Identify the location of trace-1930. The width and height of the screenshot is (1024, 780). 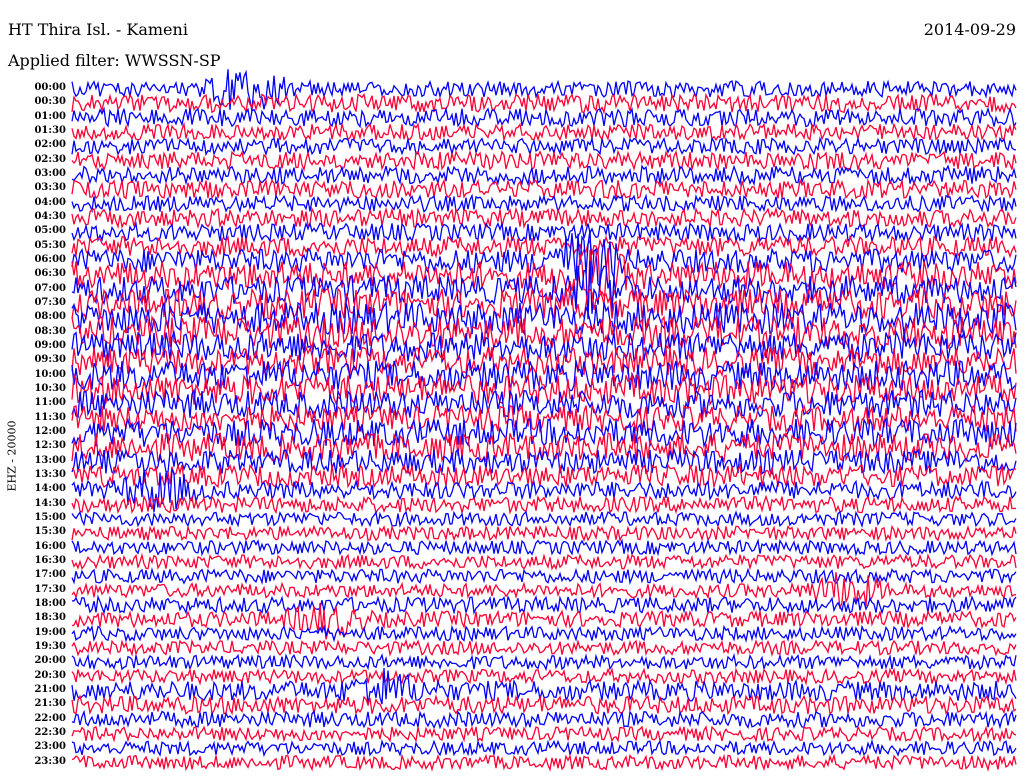
(544, 647).